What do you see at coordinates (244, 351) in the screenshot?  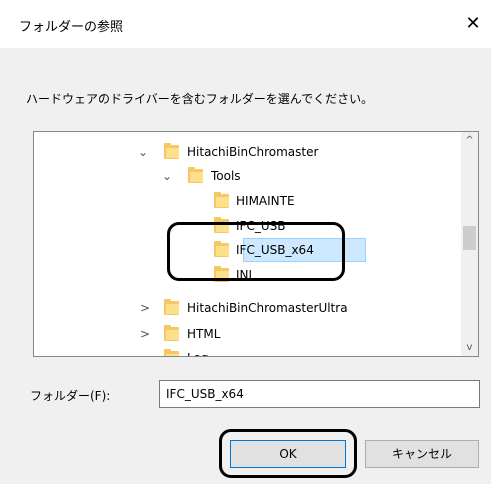 I see `tree-item: Log` at bounding box center [244, 351].